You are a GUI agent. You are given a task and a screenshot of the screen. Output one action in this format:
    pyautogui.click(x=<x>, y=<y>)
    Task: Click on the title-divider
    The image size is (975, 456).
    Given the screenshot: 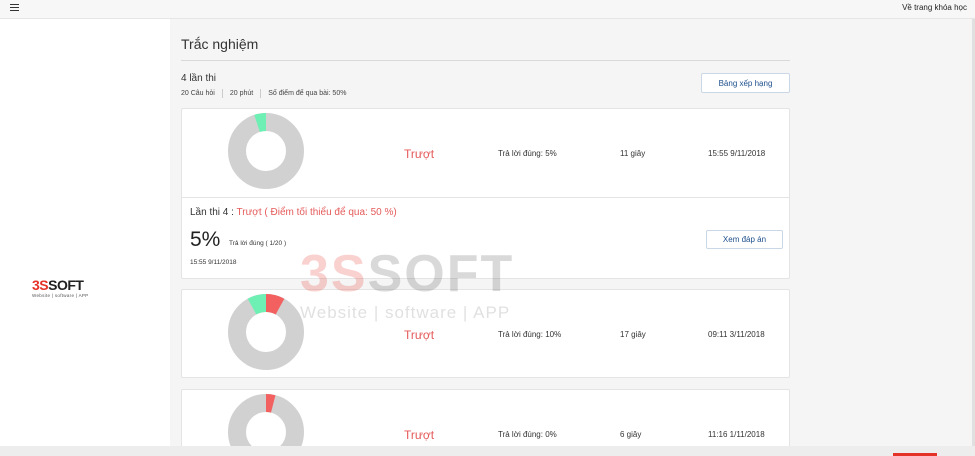 What is the action you would take?
    pyautogui.click(x=485, y=60)
    